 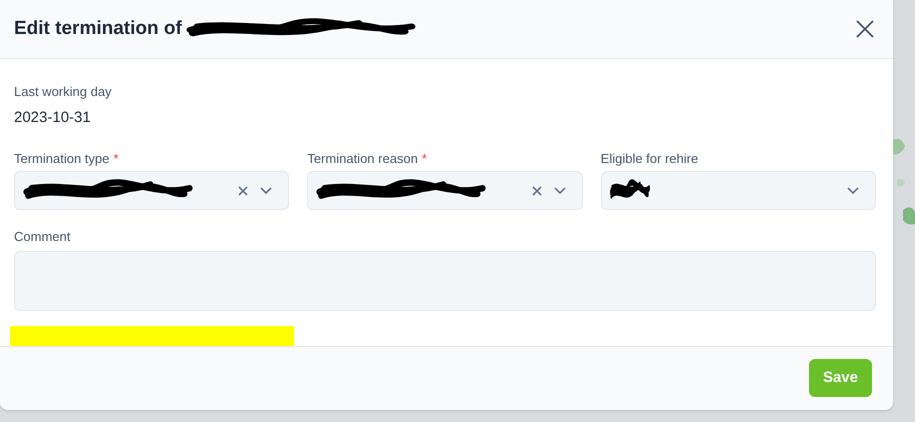 What do you see at coordinates (98, 28) in the screenshot?
I see `dialog-title: Edit termination of` at bounding box center [98, 28].